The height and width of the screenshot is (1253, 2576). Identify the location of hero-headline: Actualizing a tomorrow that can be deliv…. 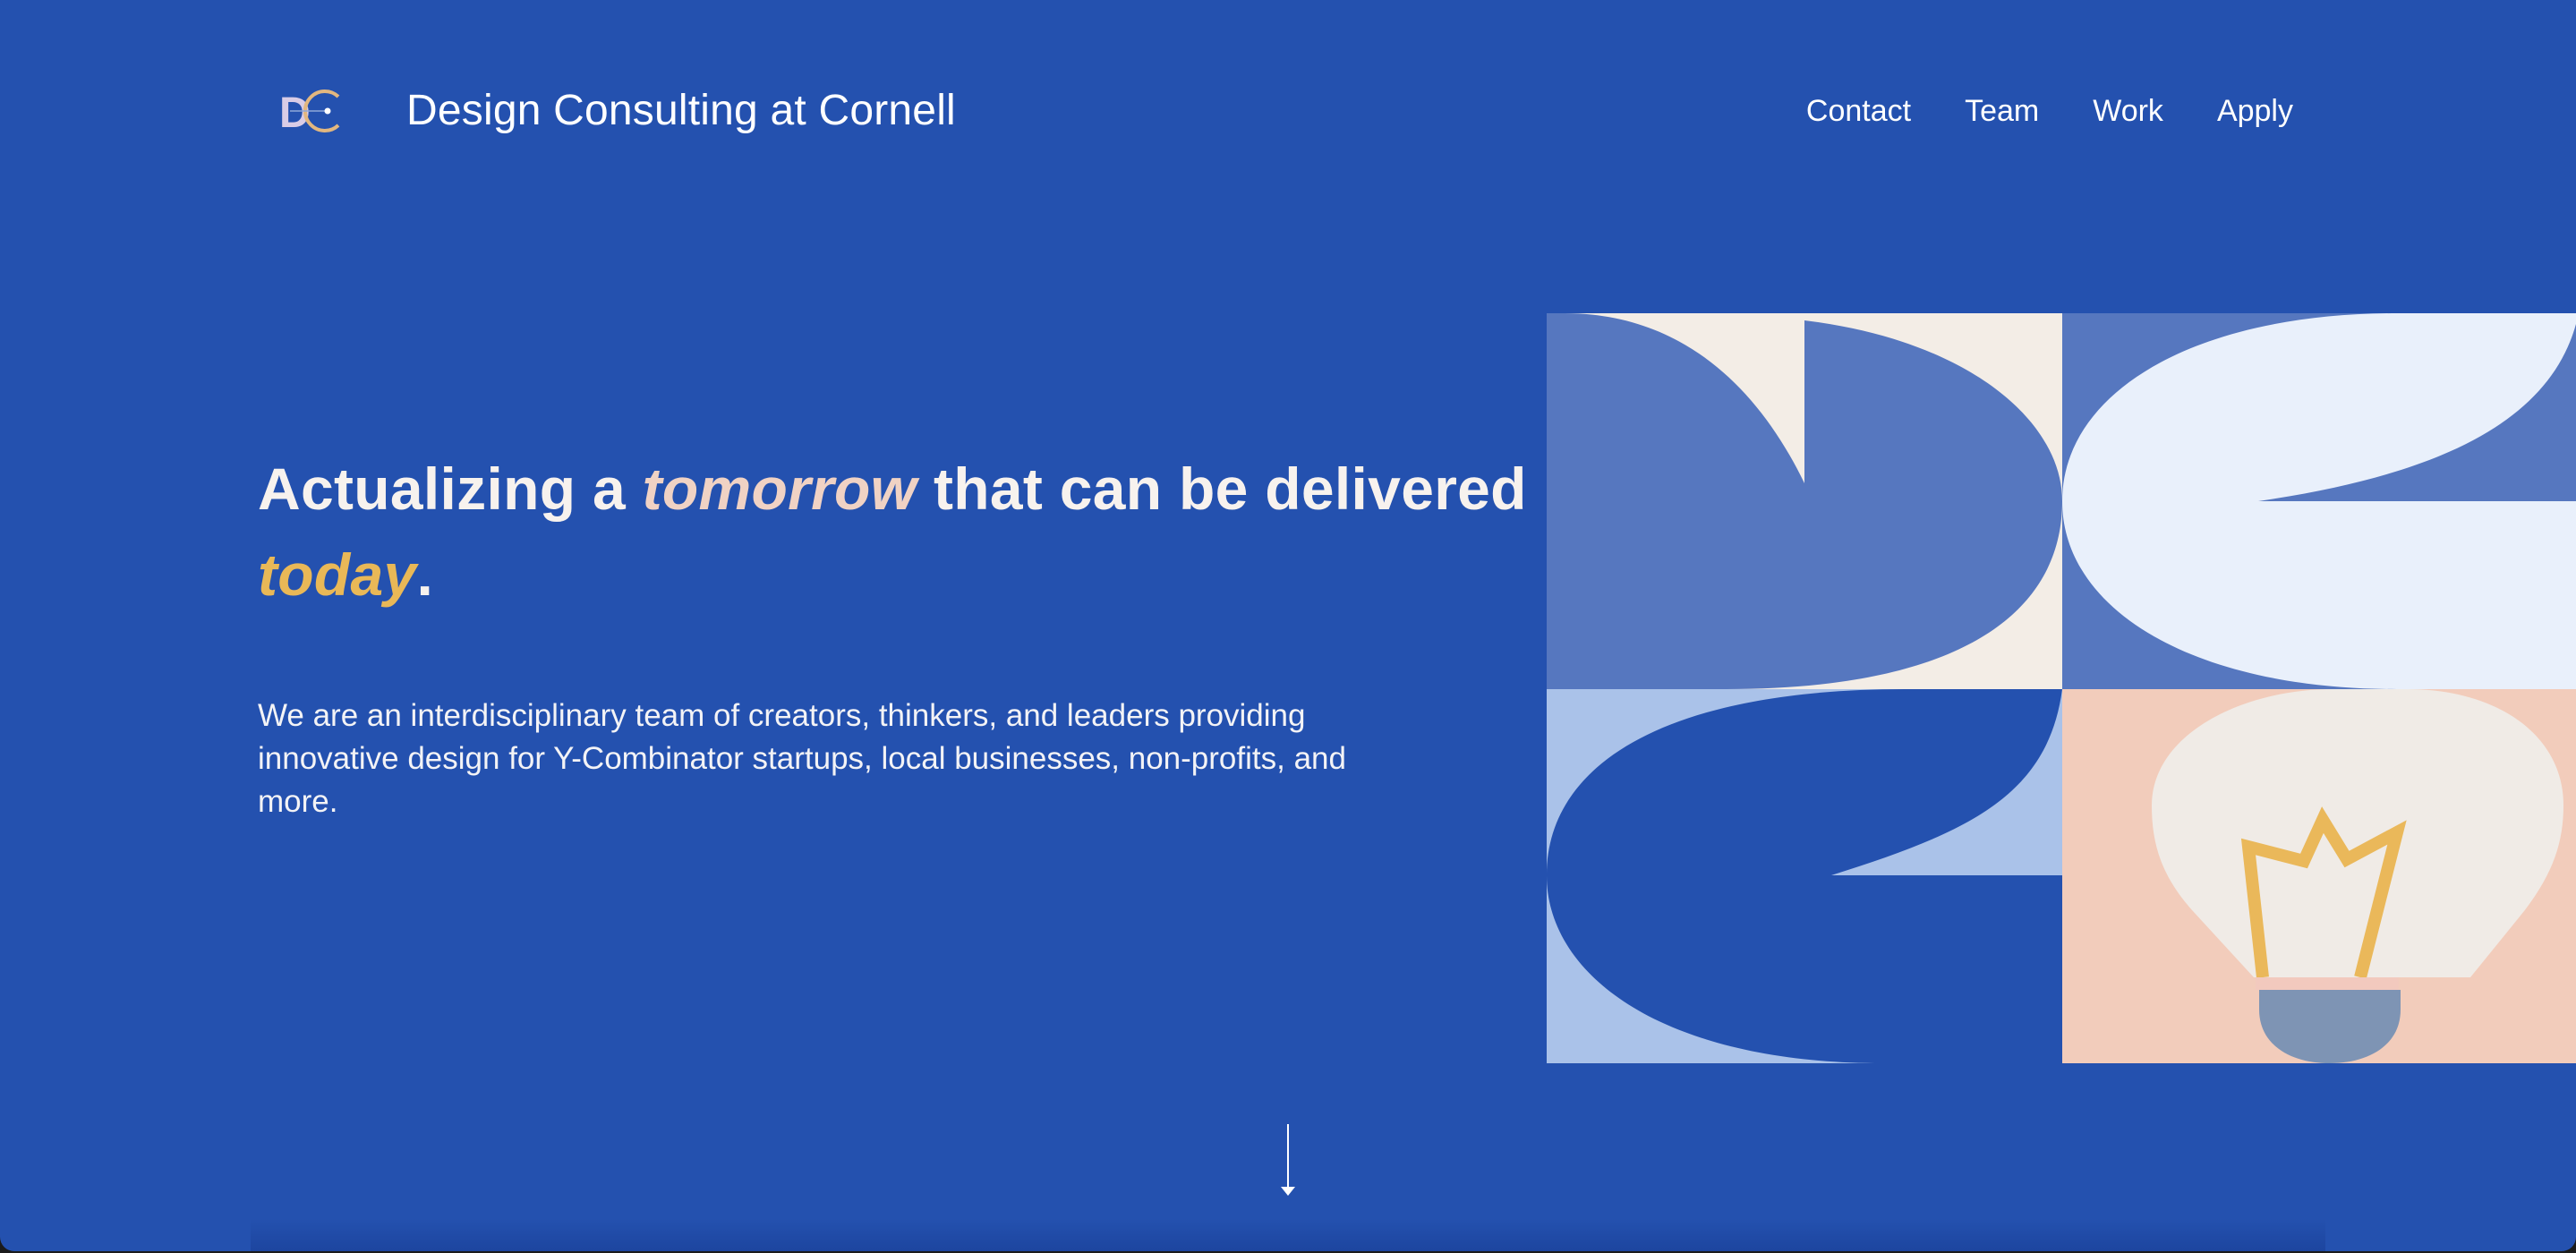
(902, 532).